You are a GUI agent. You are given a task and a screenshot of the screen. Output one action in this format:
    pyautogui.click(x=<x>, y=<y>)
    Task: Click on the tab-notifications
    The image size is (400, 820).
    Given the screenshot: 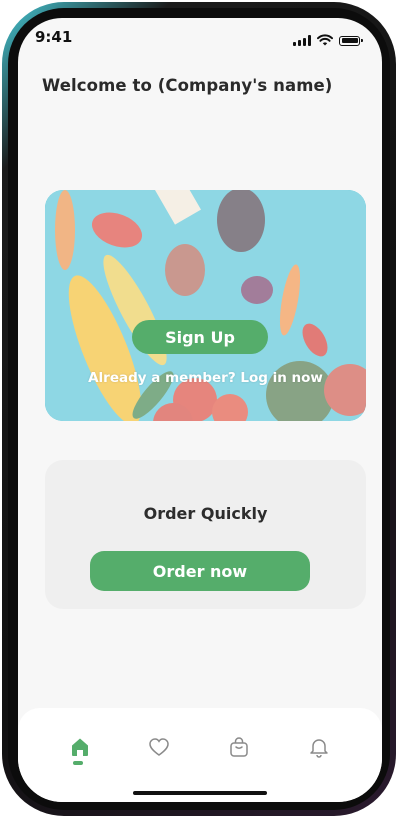 What is the action you would take?
    pyautogui.click(x=319, y=747)
    